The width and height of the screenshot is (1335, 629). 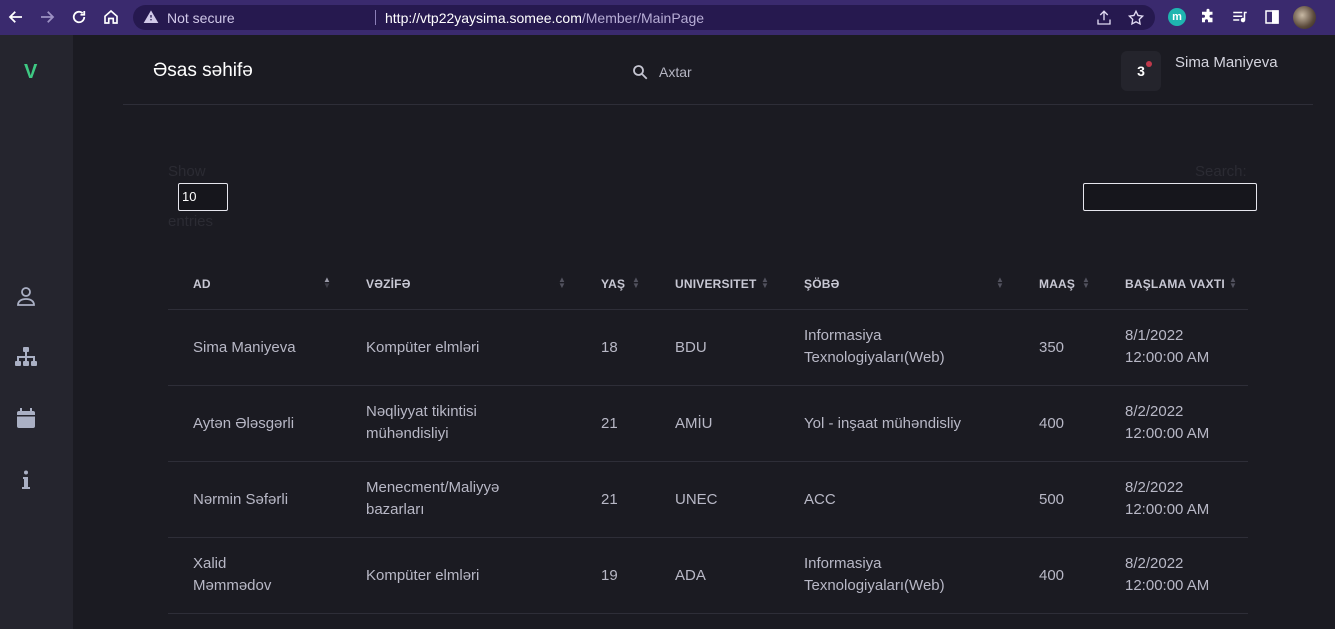 What do you see at coordinates (1167, 423) in the screenshot?
I see `cell-baslama-vaxti: 8/2/2022 12:00:00 AM` at bounding box center [1167, 423].